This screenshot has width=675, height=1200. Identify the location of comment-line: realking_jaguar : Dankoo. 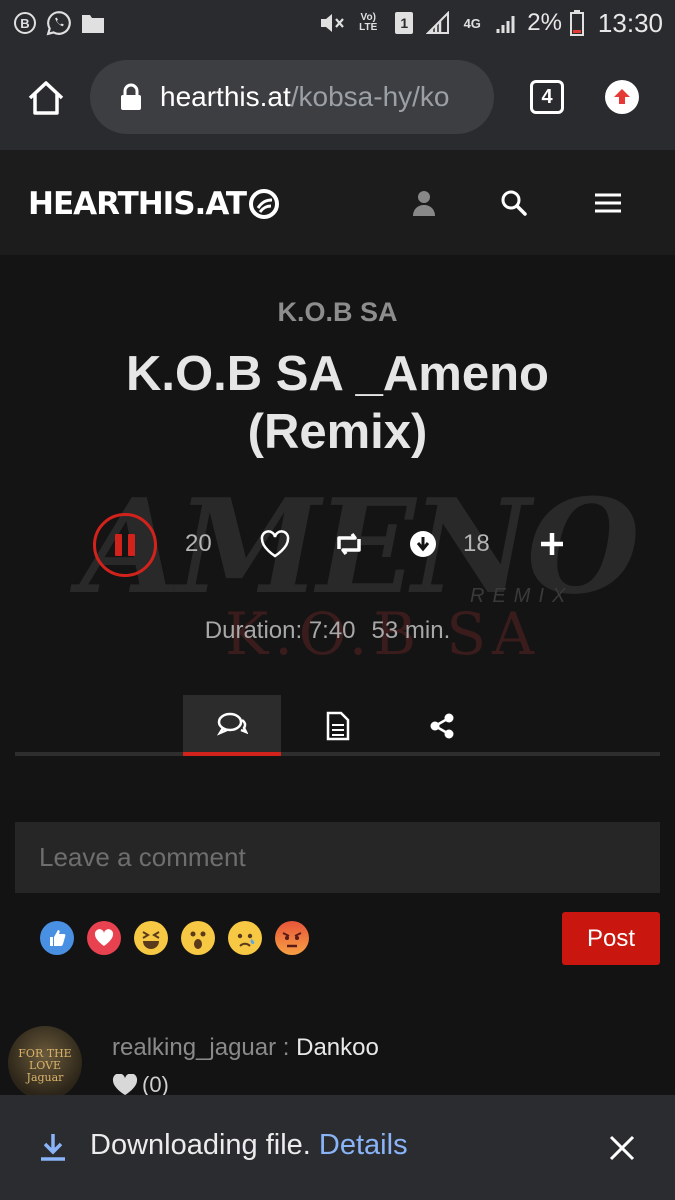
(245, 1048).